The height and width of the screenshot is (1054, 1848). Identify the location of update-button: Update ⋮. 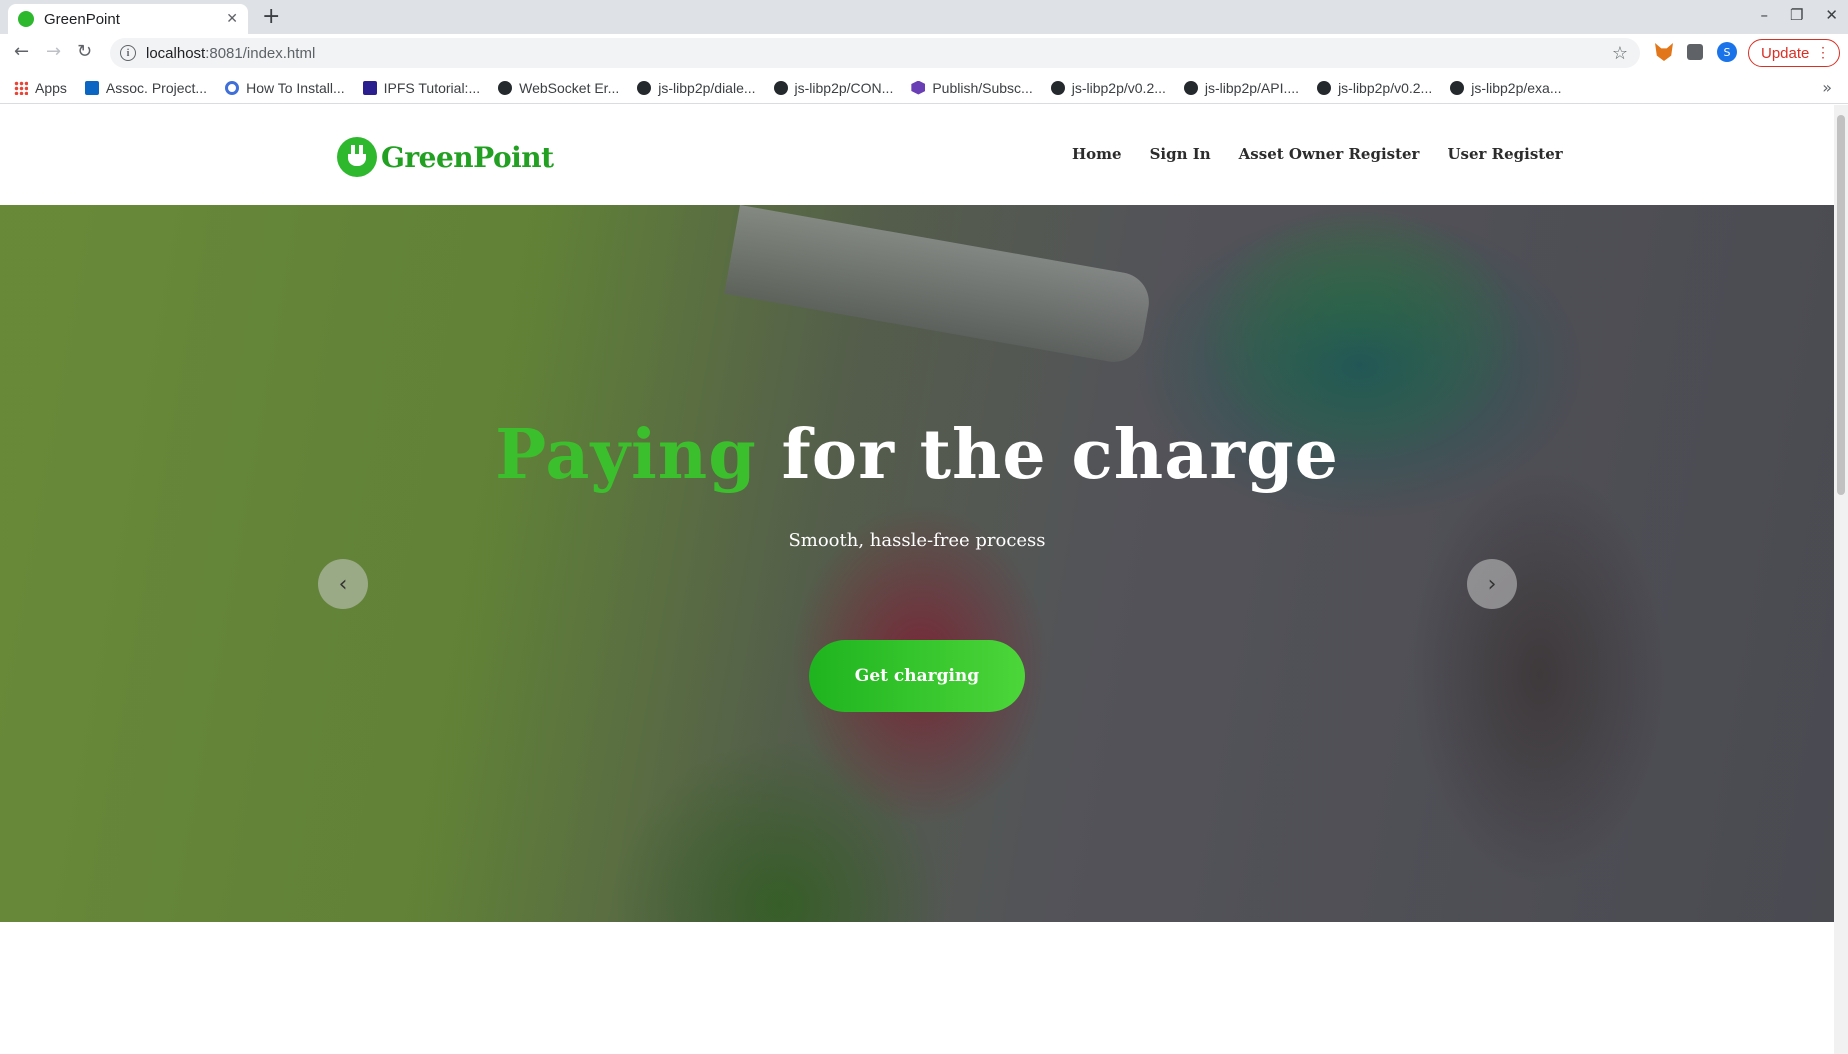
(1794, 53).